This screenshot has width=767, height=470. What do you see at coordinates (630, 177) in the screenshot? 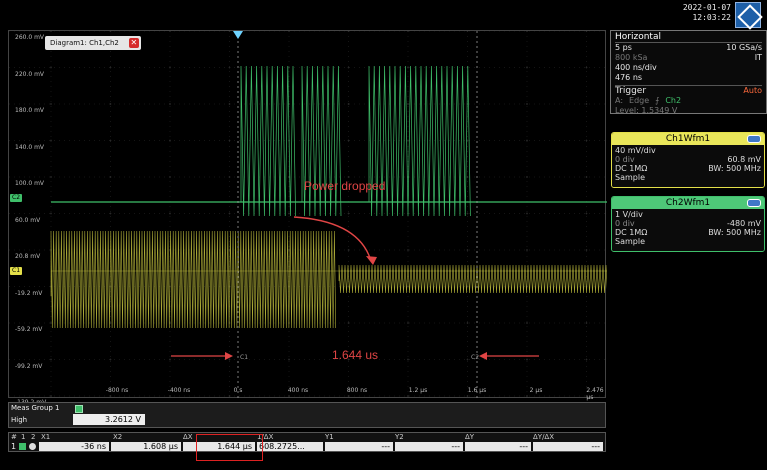
I see `ch1-acq: Sample` at bounding box center [630, 177].